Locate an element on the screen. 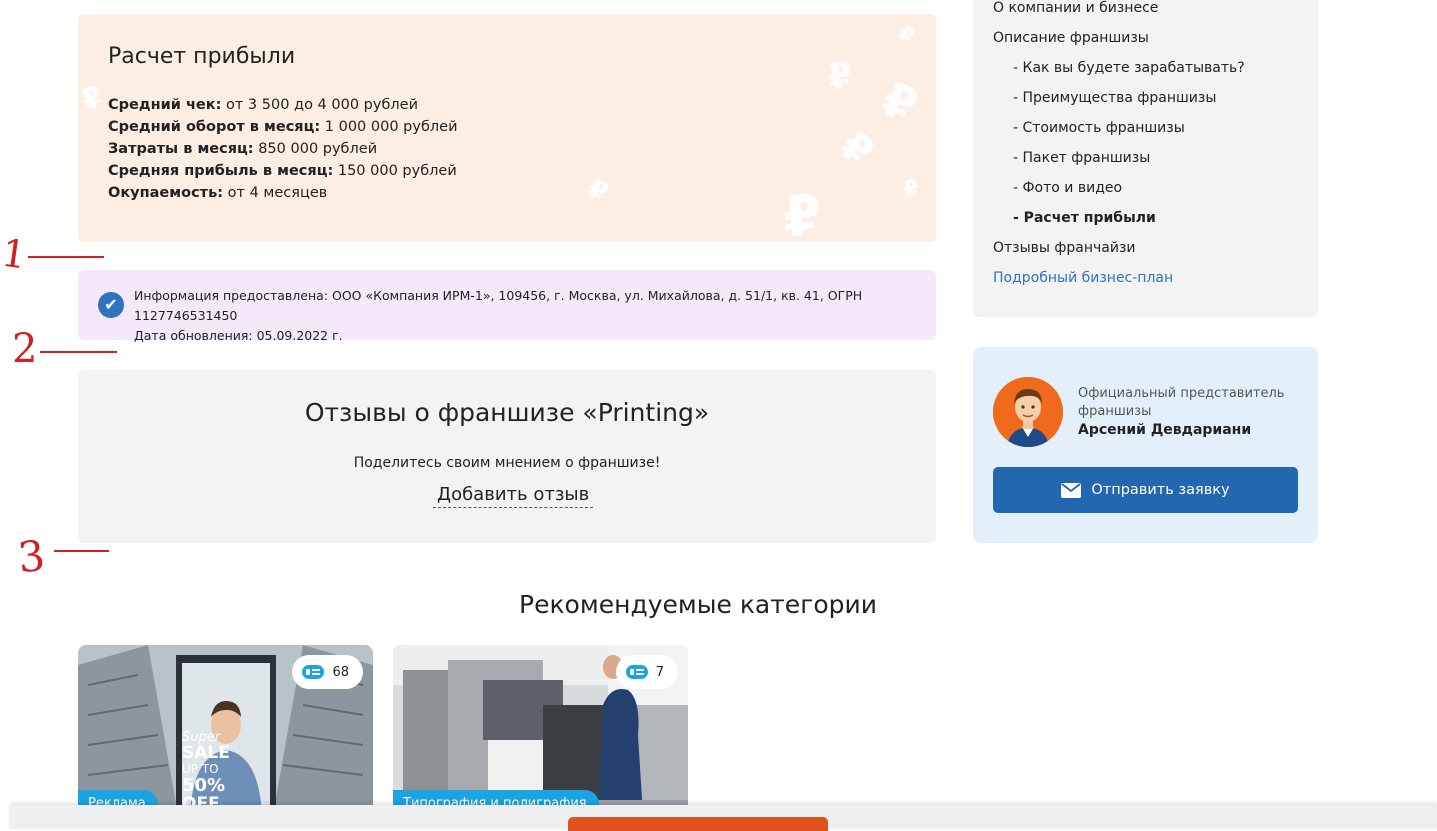 The width and height of the screenshot is (1437, 831). franchise-count-badge: 68 is located at coordinates (327, 672).